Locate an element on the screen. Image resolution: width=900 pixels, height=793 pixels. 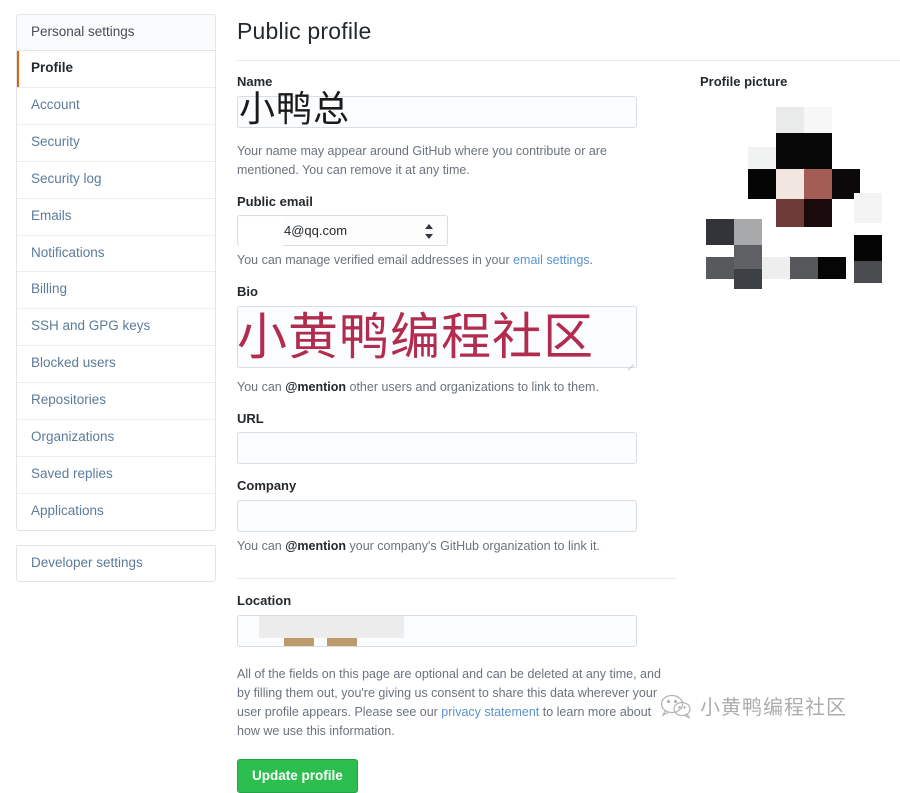
redaction-smudge is located at coordinates (331, 626).